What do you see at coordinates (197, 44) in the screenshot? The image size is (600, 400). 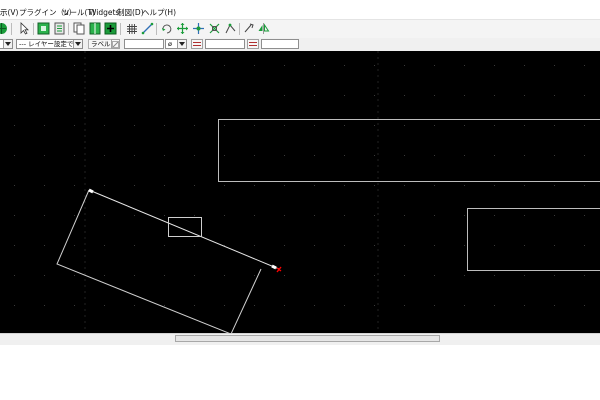 I see `line-width-icon` at bounding box center [197, 44].